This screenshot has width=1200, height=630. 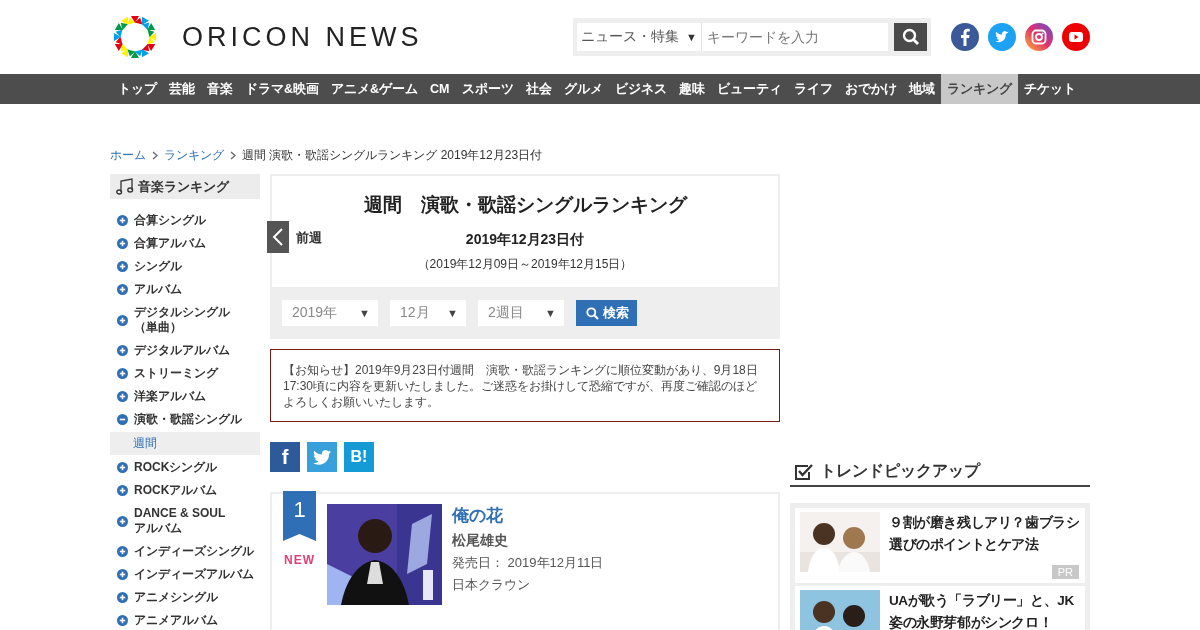 What do you see at coordinates (188, 419) in the screenshot?
I see `sidebar-link: 演歌・歌謡シングル` at bounding box center [188, 419].